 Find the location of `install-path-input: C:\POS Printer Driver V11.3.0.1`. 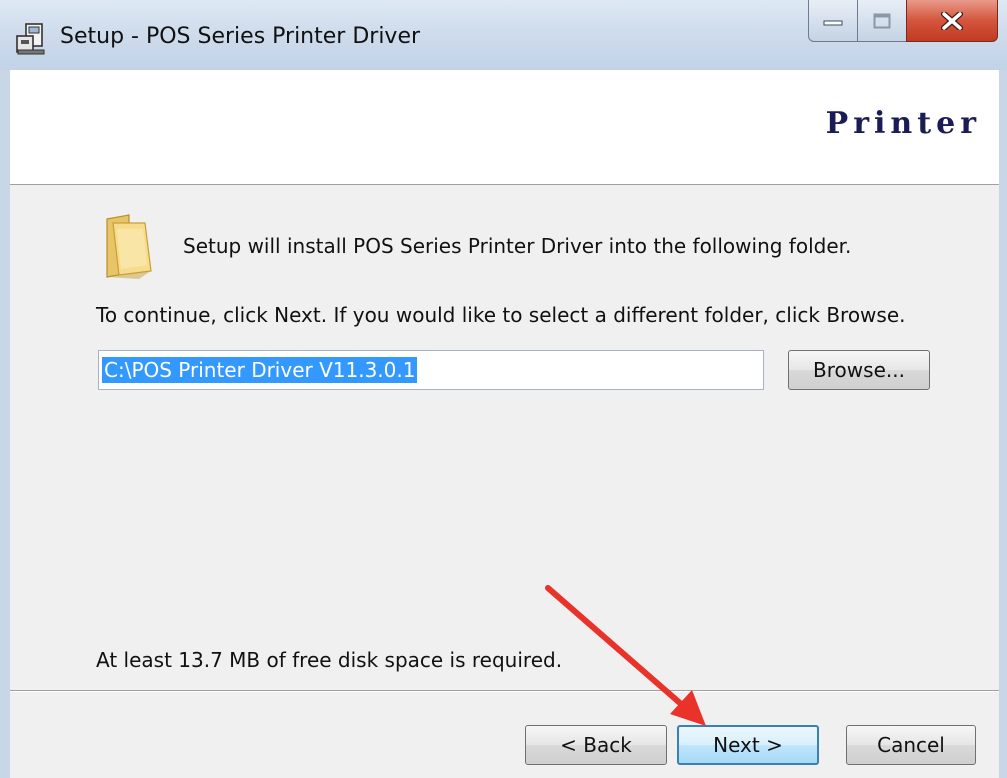

install-path-input: C:\POS Printer Driver V11.3.0.1 is located at coordinates (431, 370).